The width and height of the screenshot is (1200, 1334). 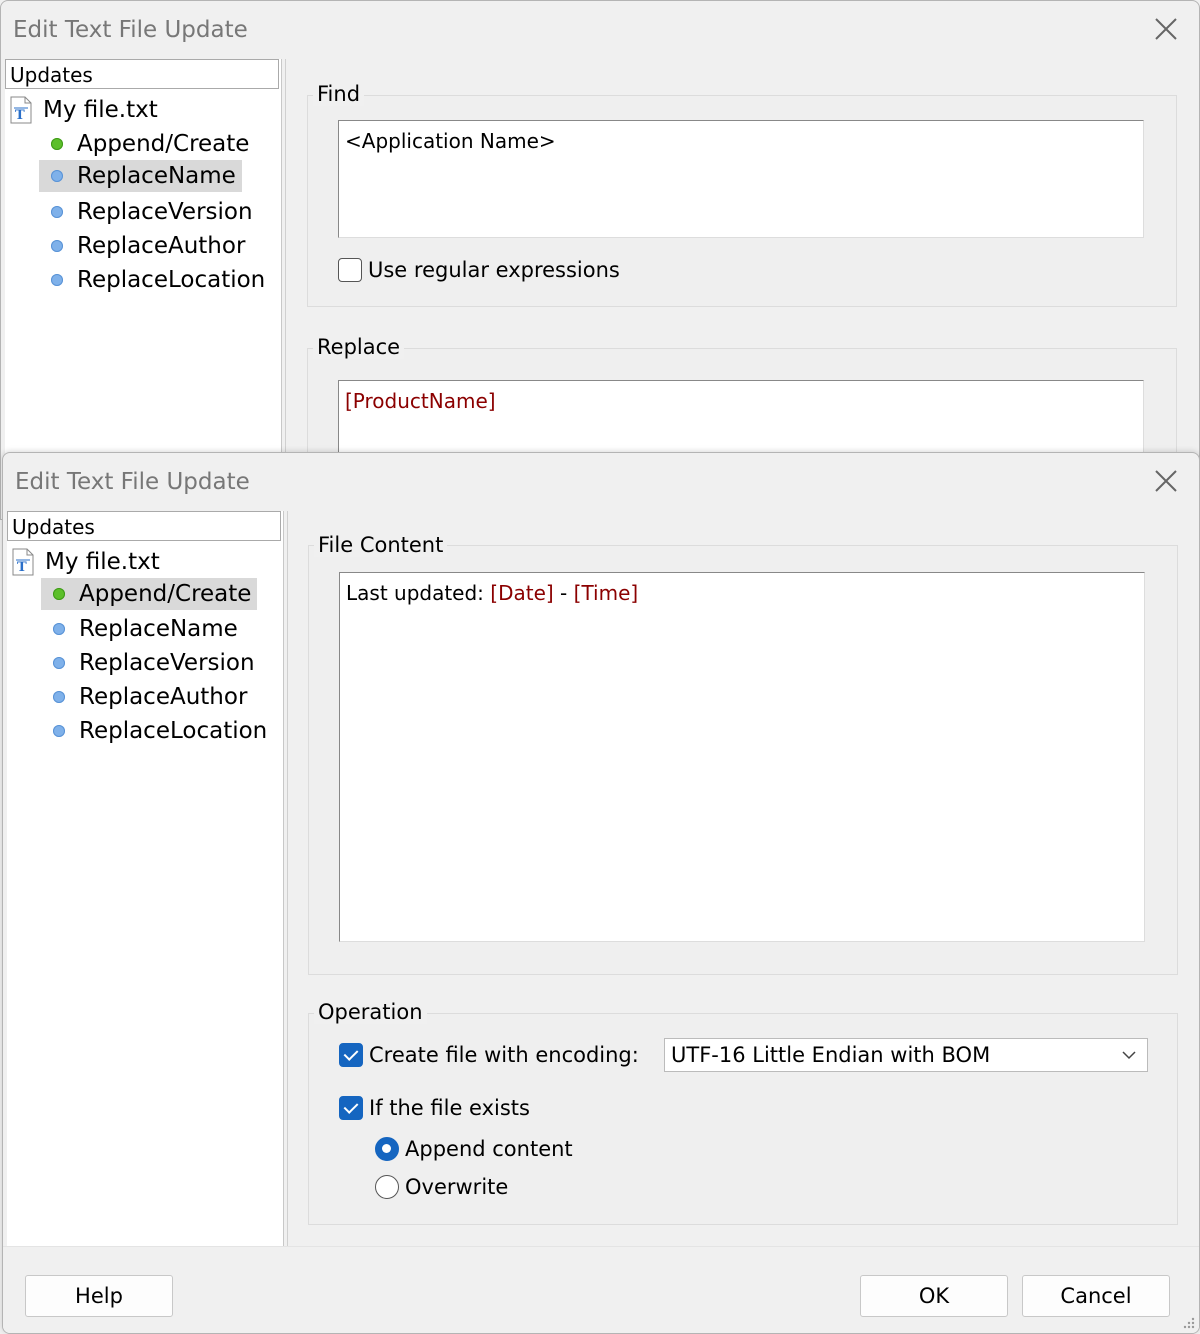 I want to click on if-file-exists-label: If the file exists, so click(x=449, y=1108).